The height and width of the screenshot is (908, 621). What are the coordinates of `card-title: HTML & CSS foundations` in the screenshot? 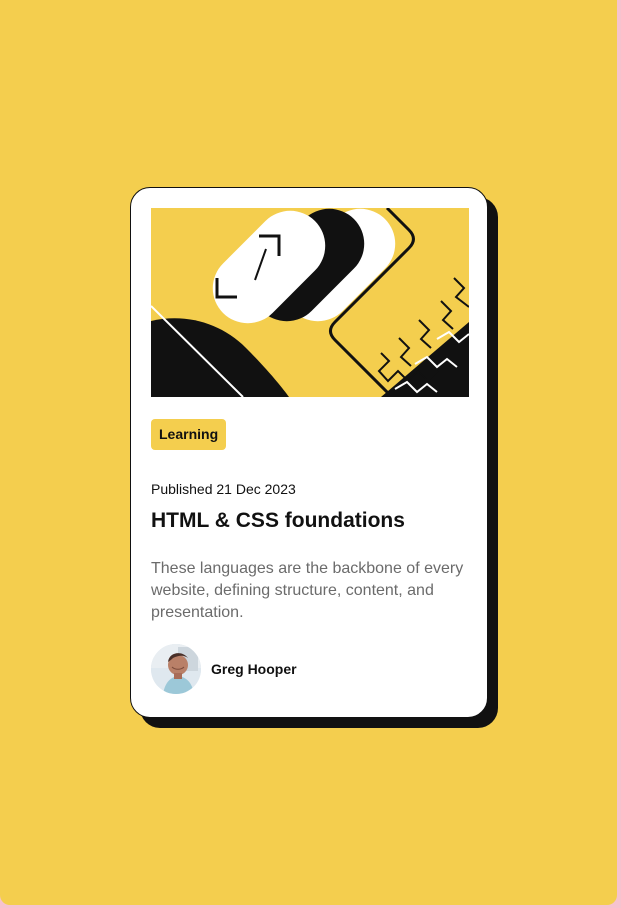 It's located at (310, 521).